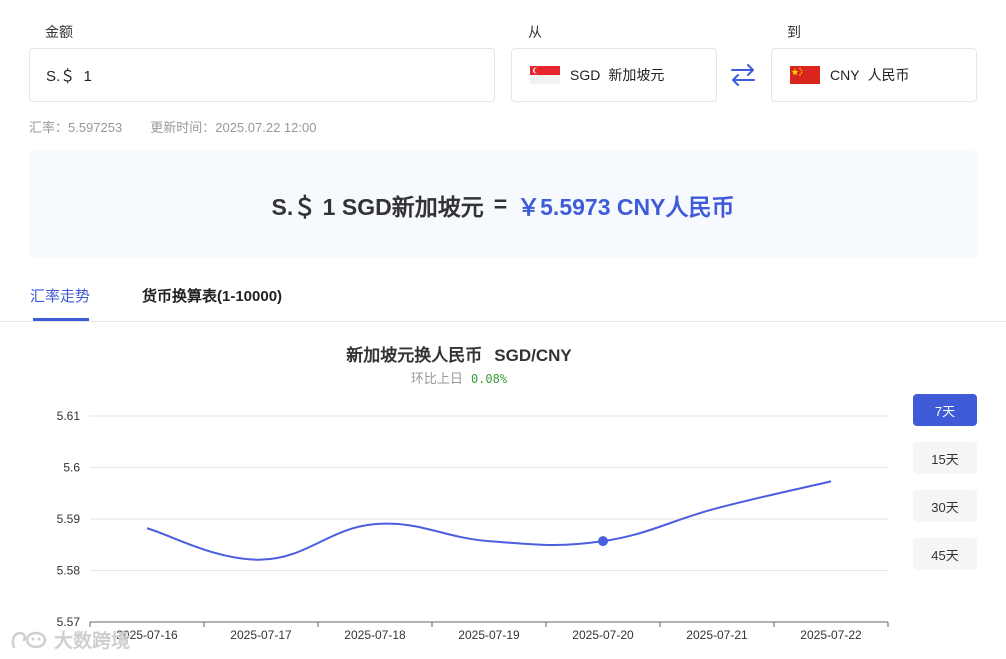  Describe the element at coordinates (945, 410) in the screenshot. I see `range-7-days-button: 7天` at that location.